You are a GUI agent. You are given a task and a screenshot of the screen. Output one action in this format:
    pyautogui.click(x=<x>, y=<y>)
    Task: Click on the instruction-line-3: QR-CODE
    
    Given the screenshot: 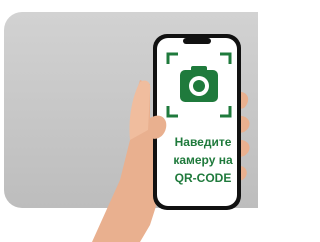 What is the action you would take?
    pyautogui.click(x=203, y=178)
    